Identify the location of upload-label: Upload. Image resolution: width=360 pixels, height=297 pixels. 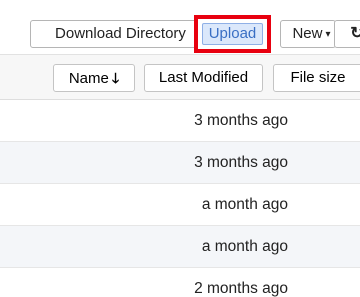
(232, 33).